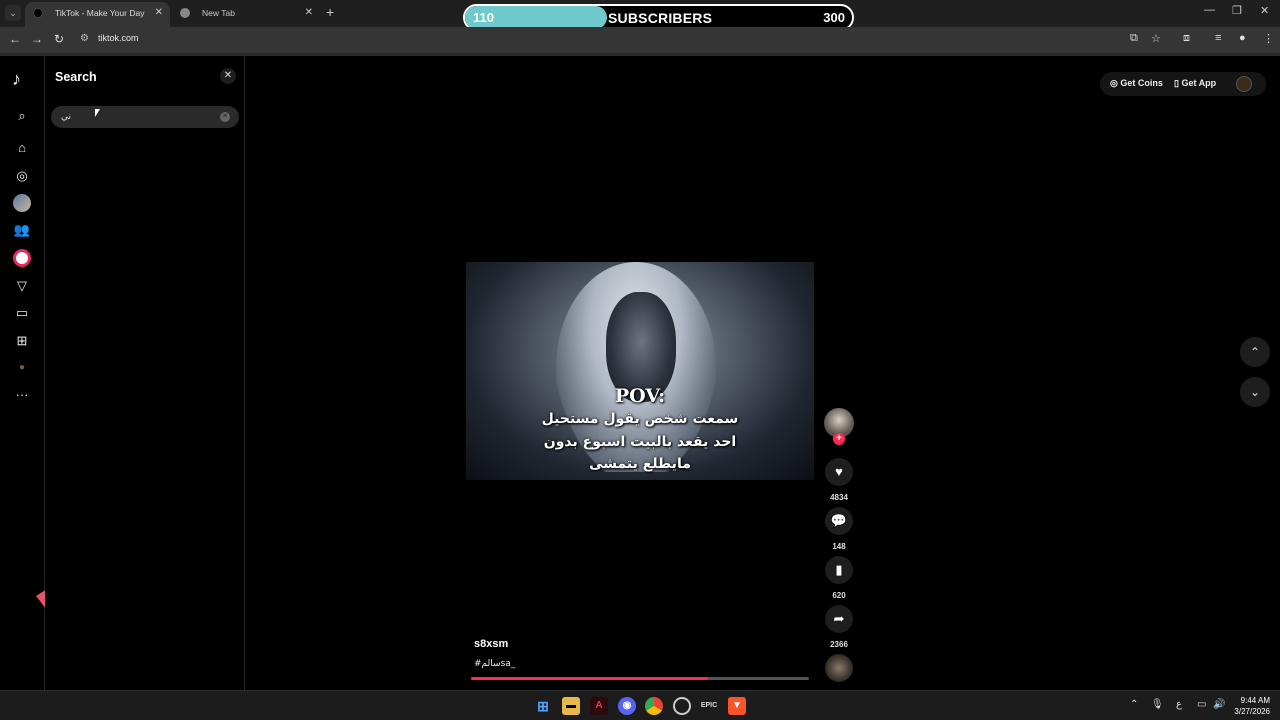  I want to click on extensions-icon: ⧈, so click(1186, 38).